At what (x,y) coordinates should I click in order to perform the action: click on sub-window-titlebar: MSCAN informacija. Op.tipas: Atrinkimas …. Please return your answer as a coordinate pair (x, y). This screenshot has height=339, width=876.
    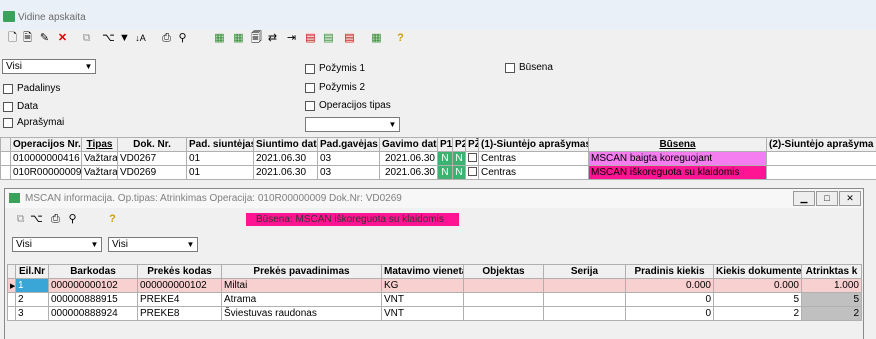
    Looking at the image, I should click on (434, 198).